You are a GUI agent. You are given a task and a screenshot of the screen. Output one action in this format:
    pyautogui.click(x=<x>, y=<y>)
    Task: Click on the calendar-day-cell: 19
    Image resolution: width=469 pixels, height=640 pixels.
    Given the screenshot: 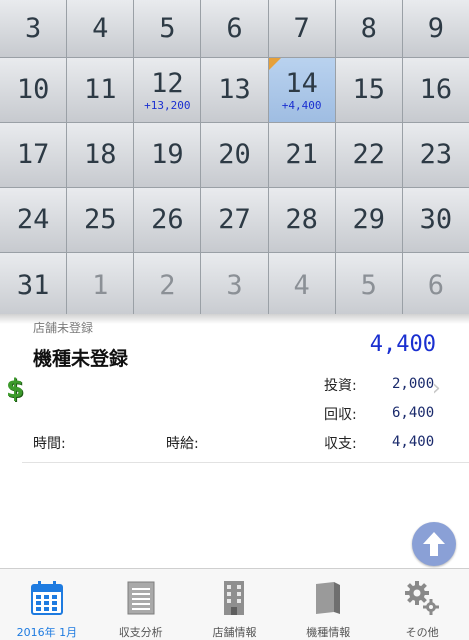 What is the action you would take?
    pyautogui.click(x=167, y=155)
    